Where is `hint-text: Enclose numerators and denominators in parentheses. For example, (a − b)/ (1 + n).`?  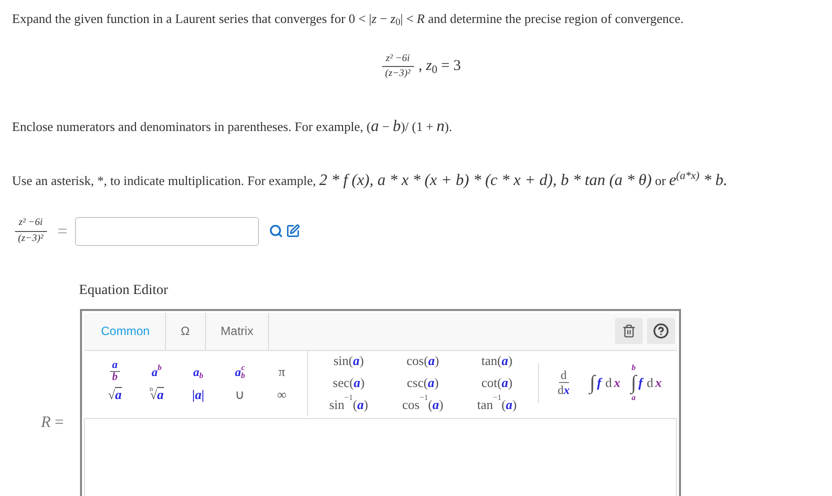 hint-text: Enclose numerators and denominators in parentheses. For example, (a − b)/ (1 + n). is located at coordinates (233, 126).